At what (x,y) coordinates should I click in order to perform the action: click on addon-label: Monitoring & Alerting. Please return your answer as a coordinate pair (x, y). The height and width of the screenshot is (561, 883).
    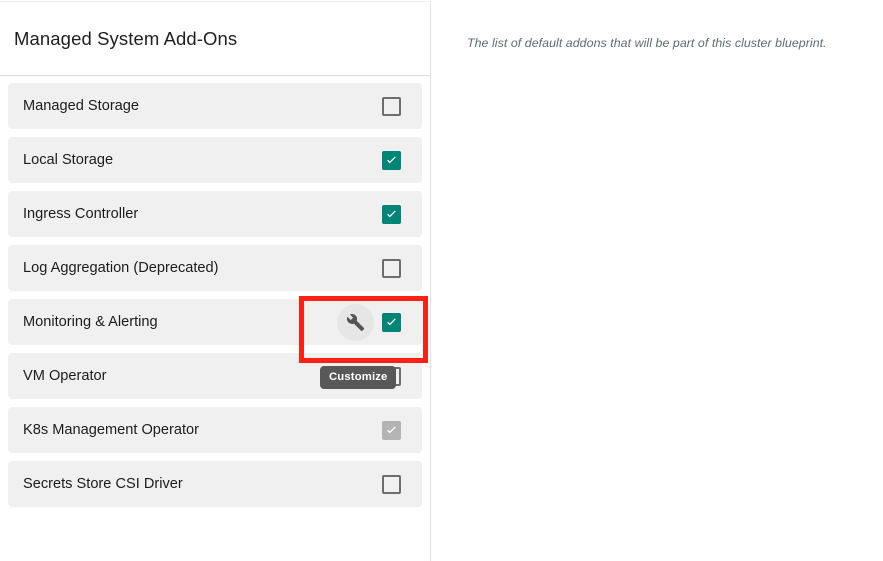
    Looking at the image, I should click on (90, 322).